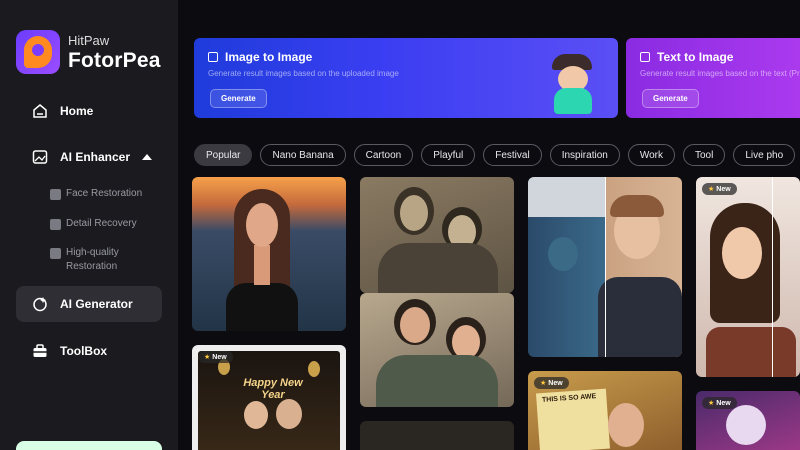  I want to click on fotorpea-logo-icon, so click(38, 52).